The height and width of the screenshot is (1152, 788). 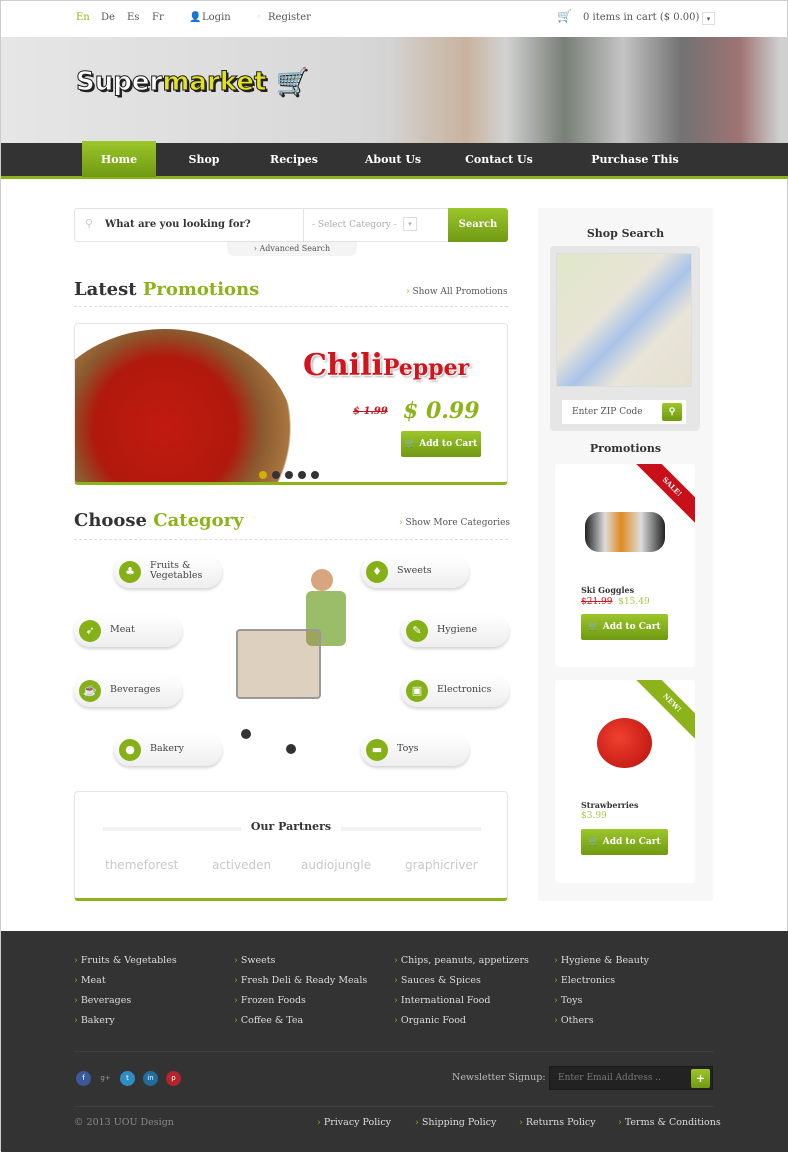 What do you see at coordinates (108, 17) in the screenshot?
I see `lang-de: De` at bounding box center [108, 17].